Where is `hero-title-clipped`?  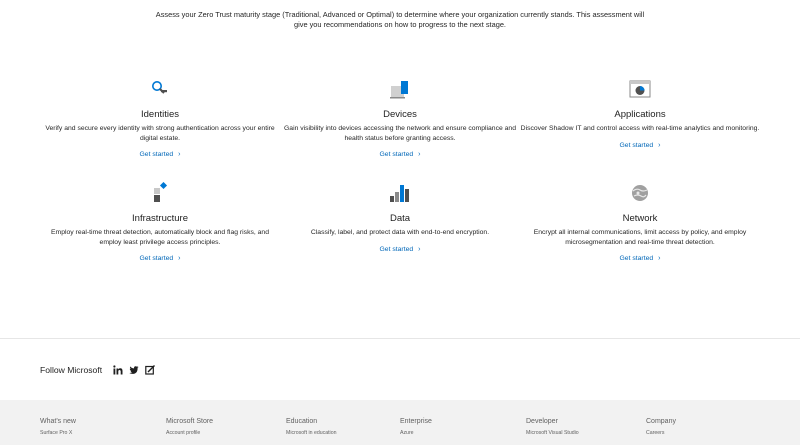
hero-title-clipped is located at coordinates (400, 3).